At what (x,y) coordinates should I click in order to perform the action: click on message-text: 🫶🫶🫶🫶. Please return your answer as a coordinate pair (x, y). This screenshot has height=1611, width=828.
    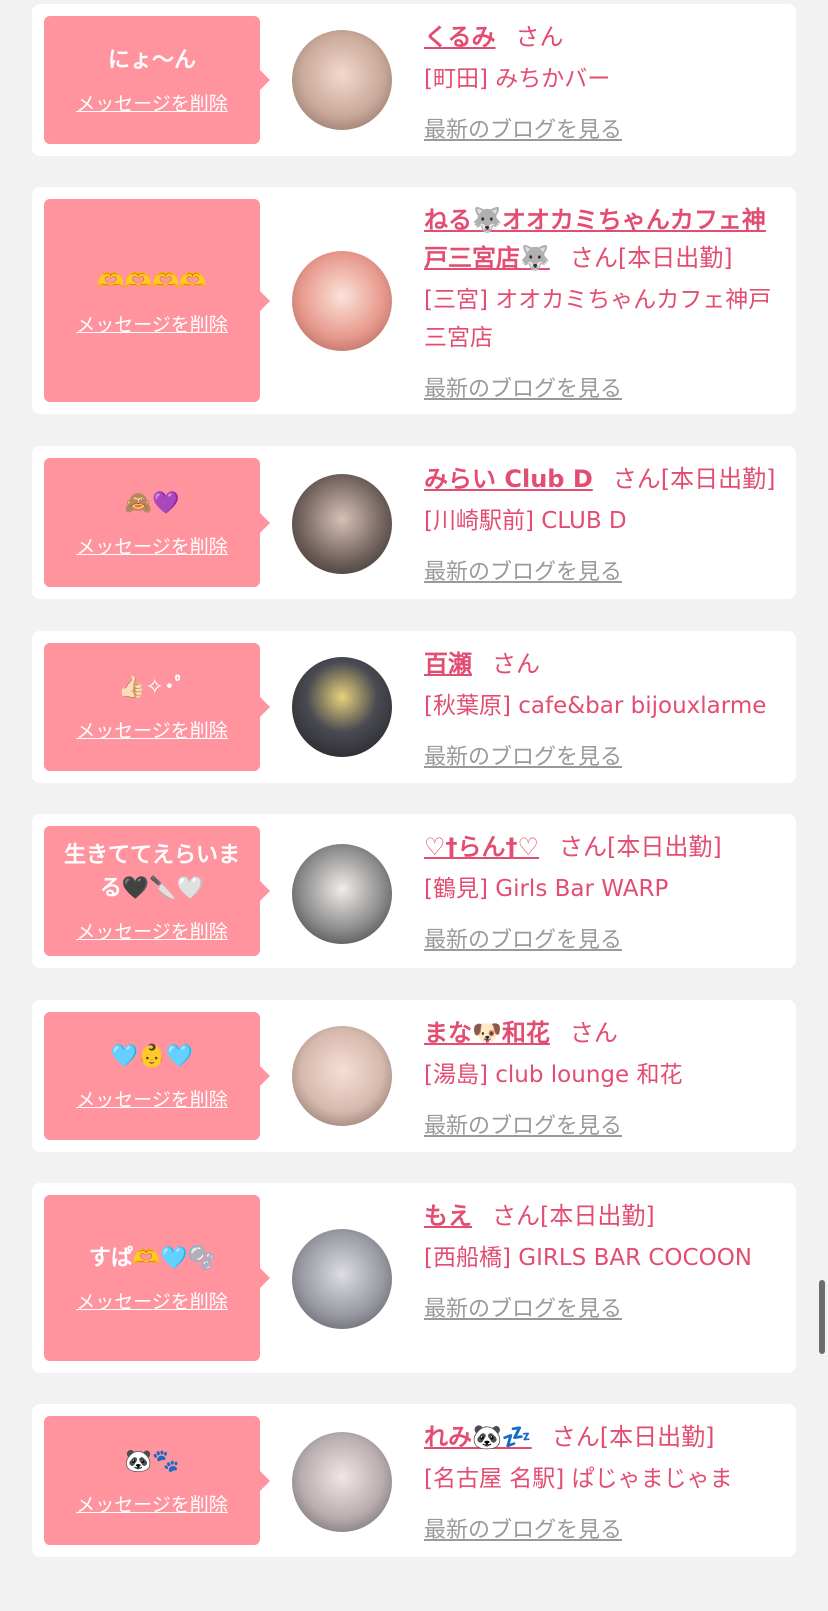
    Looking at the image, I should click on (152, 281).